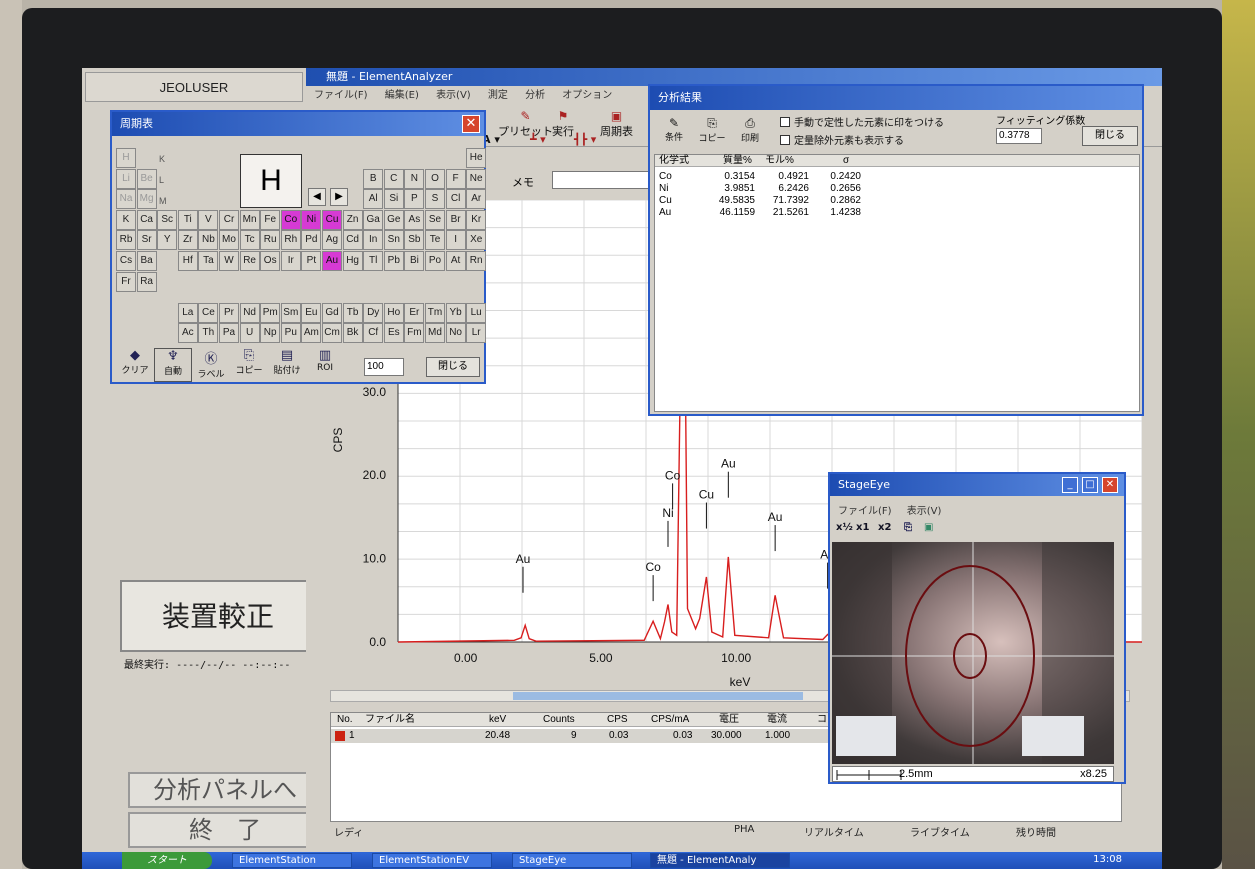 Image resolution: width=1255 pixels, height=869 pixels. I want to click on element-ac: Ac, so click(187, 333).